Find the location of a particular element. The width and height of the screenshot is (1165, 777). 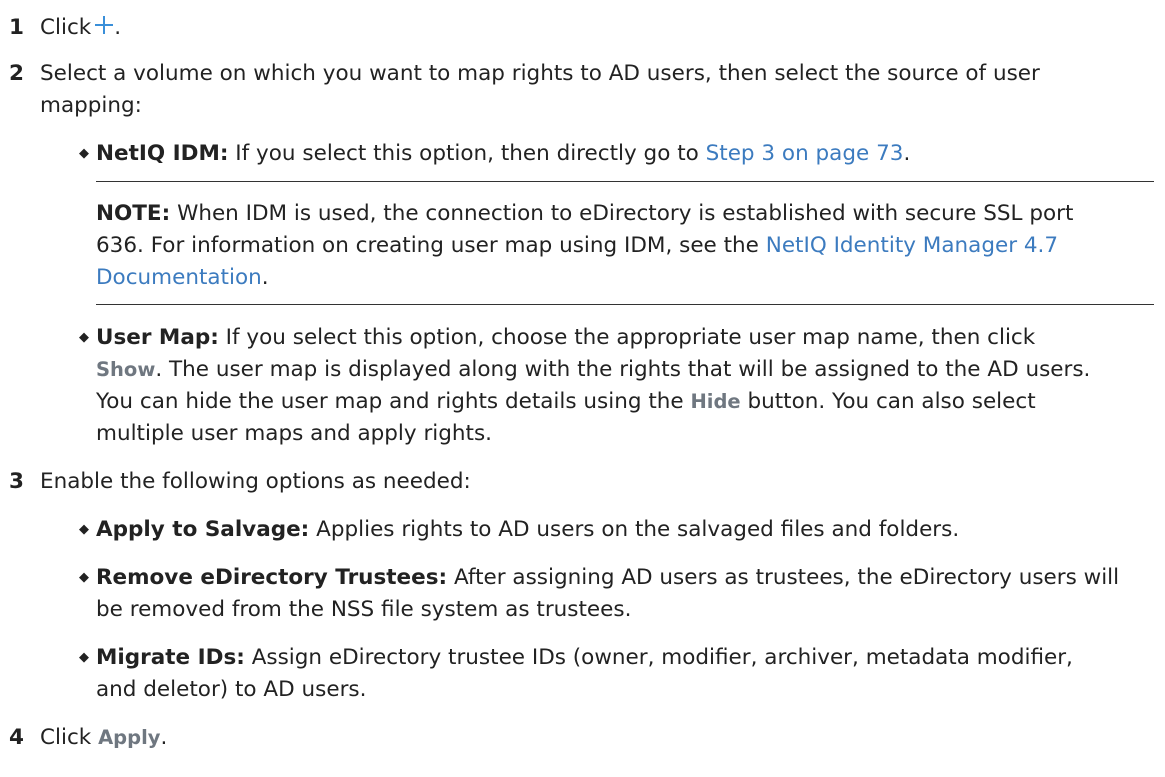

step-4-text: Click Apply. is located at coordinates (104, 737).